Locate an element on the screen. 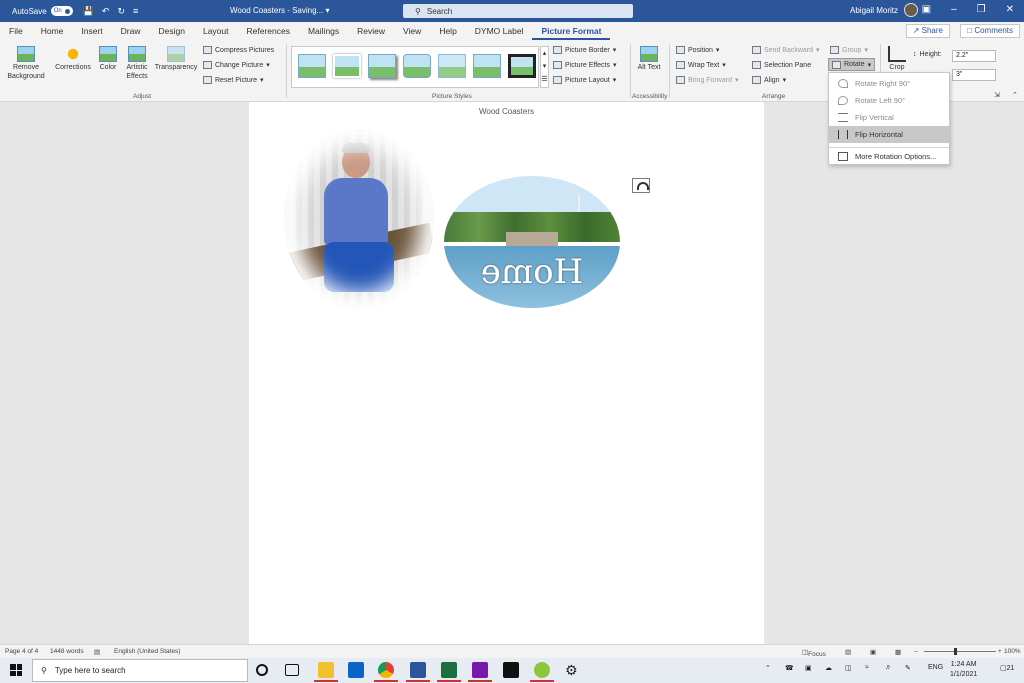  battery-icon: ▣ is located at coordinates (808, 668).